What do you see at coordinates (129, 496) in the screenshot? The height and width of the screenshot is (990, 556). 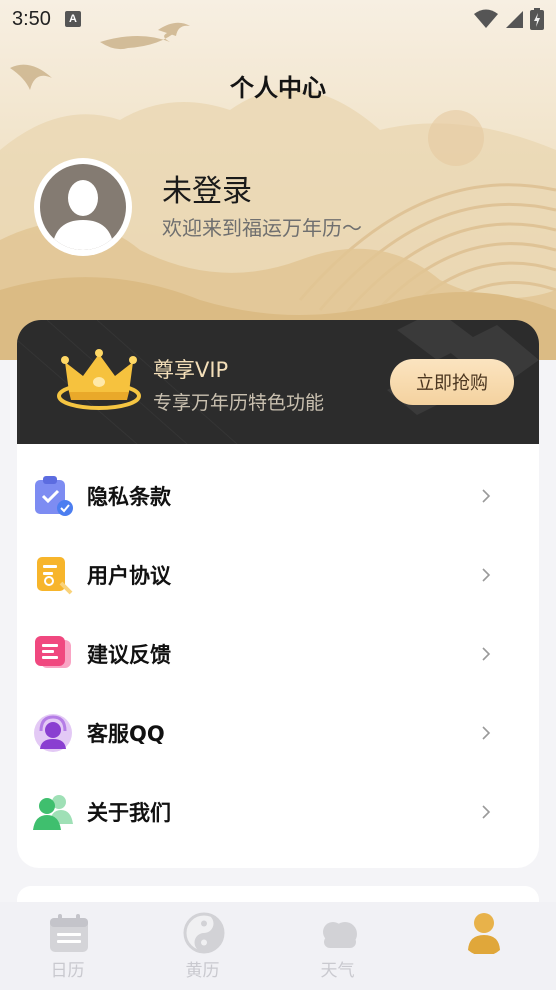 I see `menu-label: 隐私条款` at bounding box center [129, 496].